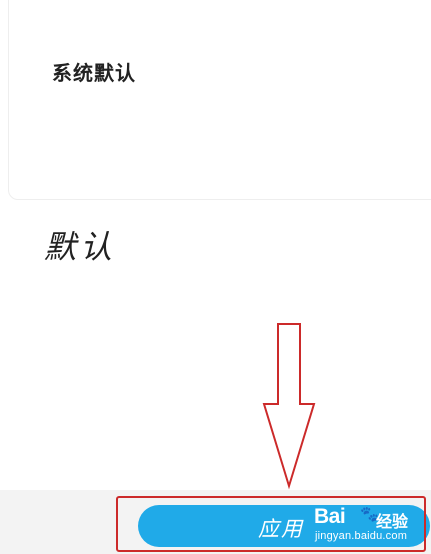 The image size is (431, 554). I want to click on font-preview-text: 默认, so click(80, 247).